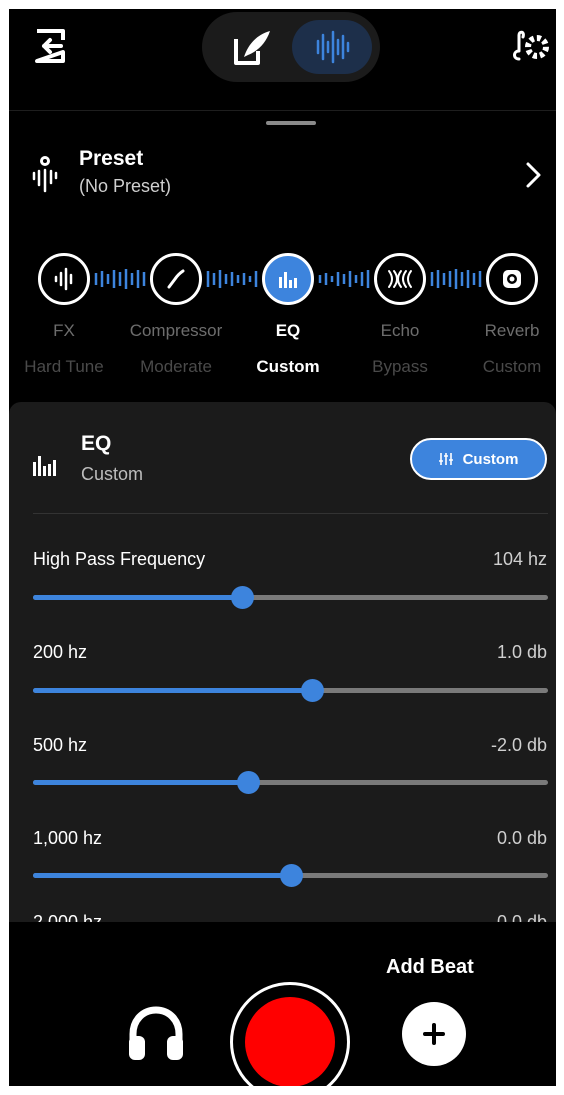 This screenshot has height=1095, width=564. I want to click on exit-icon, so click(50, 46).